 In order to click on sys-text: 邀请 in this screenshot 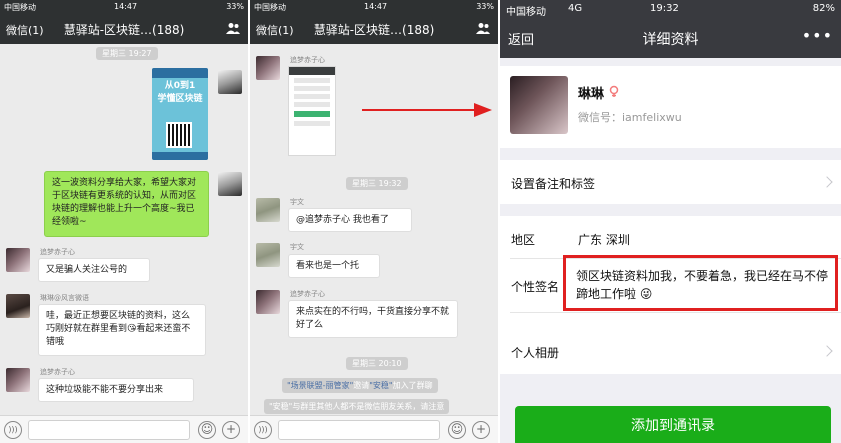, I will do `click(361, 385)`.